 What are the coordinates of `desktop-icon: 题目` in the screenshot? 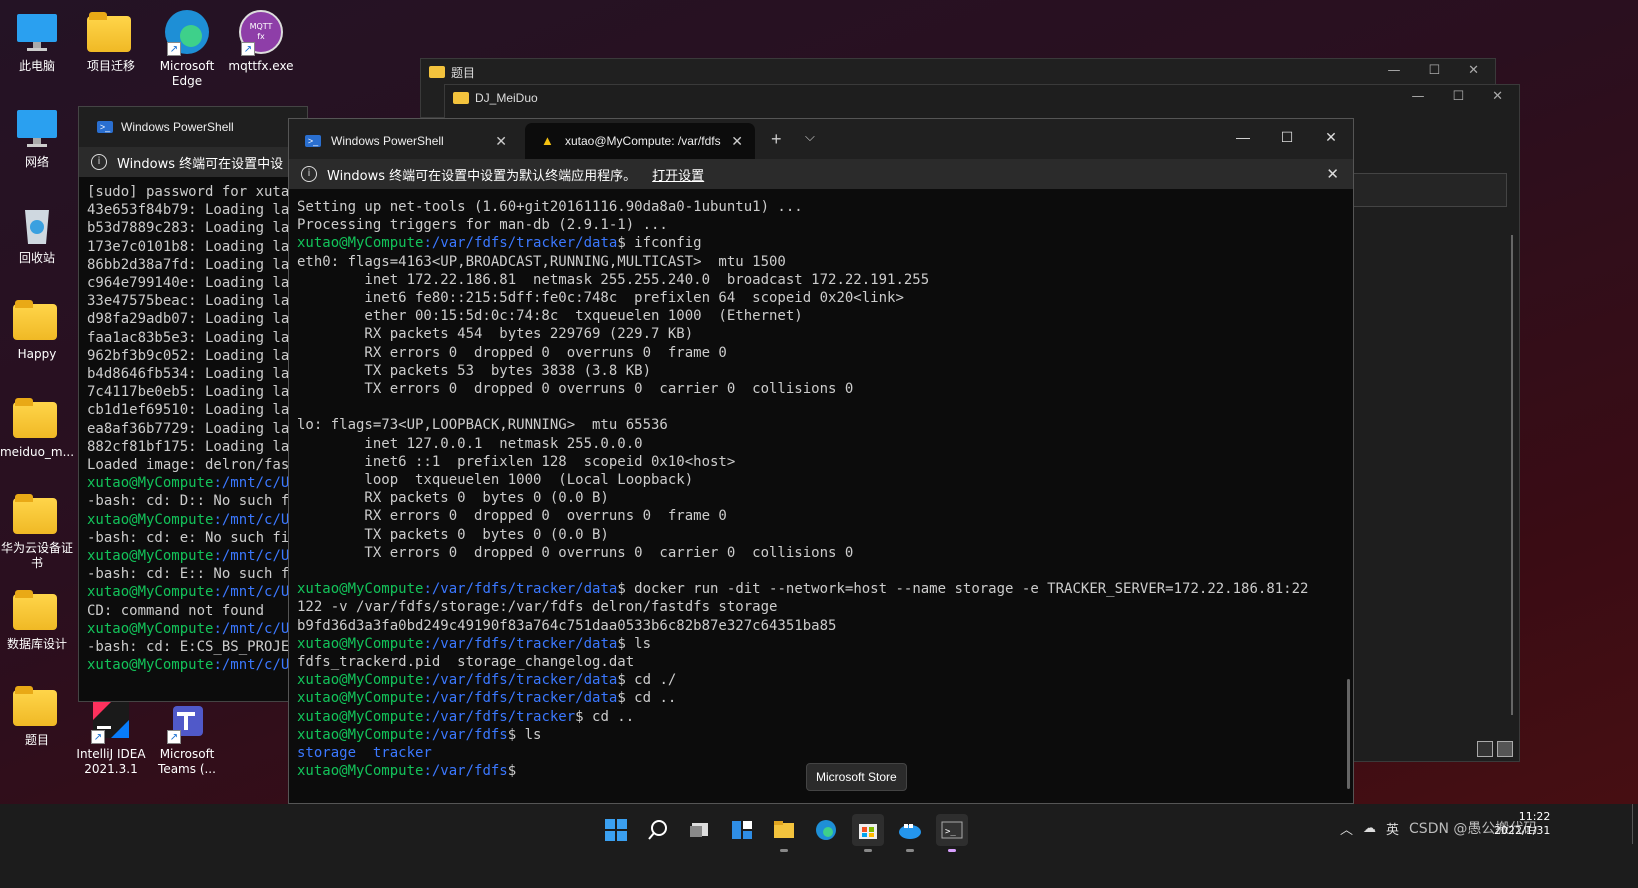 It's located at (38, 715).